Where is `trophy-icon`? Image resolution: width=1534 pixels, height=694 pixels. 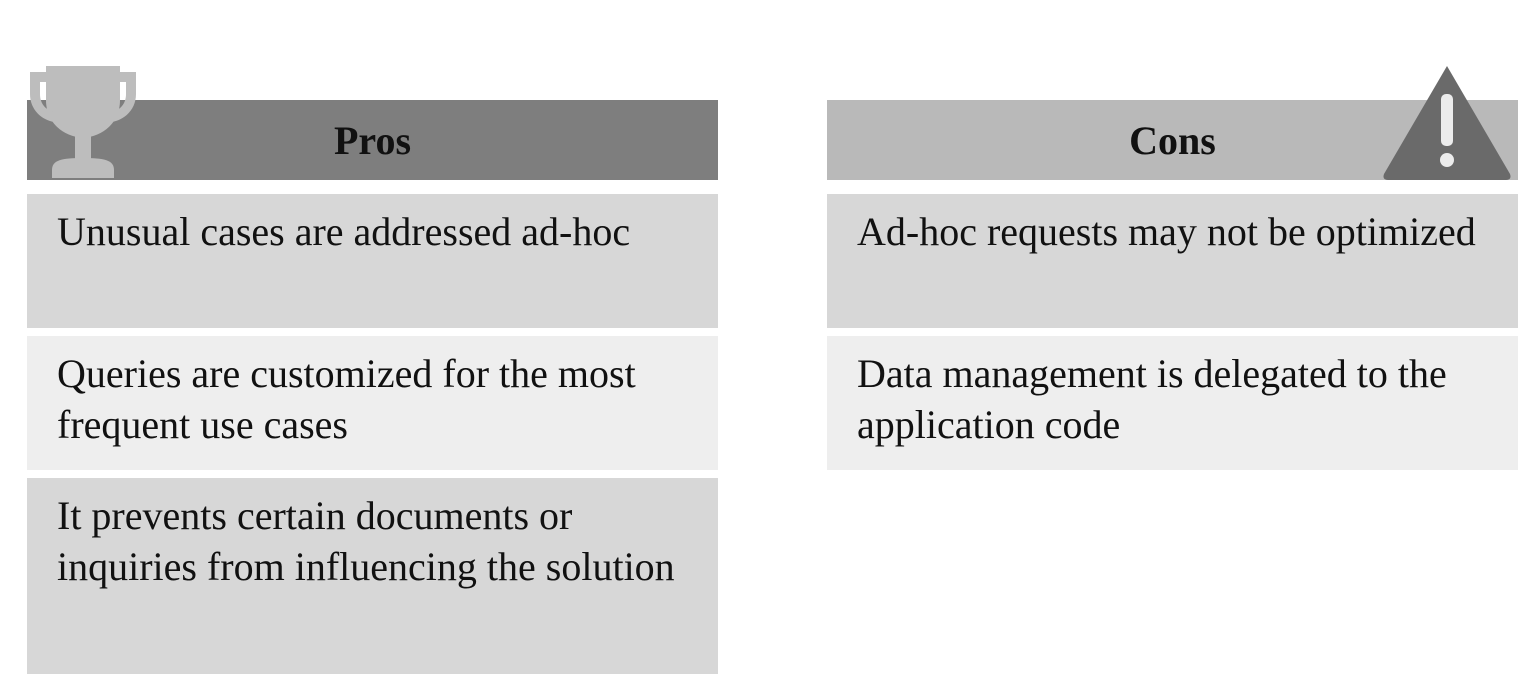
trophy-icon is located at coordinates (83, 122).